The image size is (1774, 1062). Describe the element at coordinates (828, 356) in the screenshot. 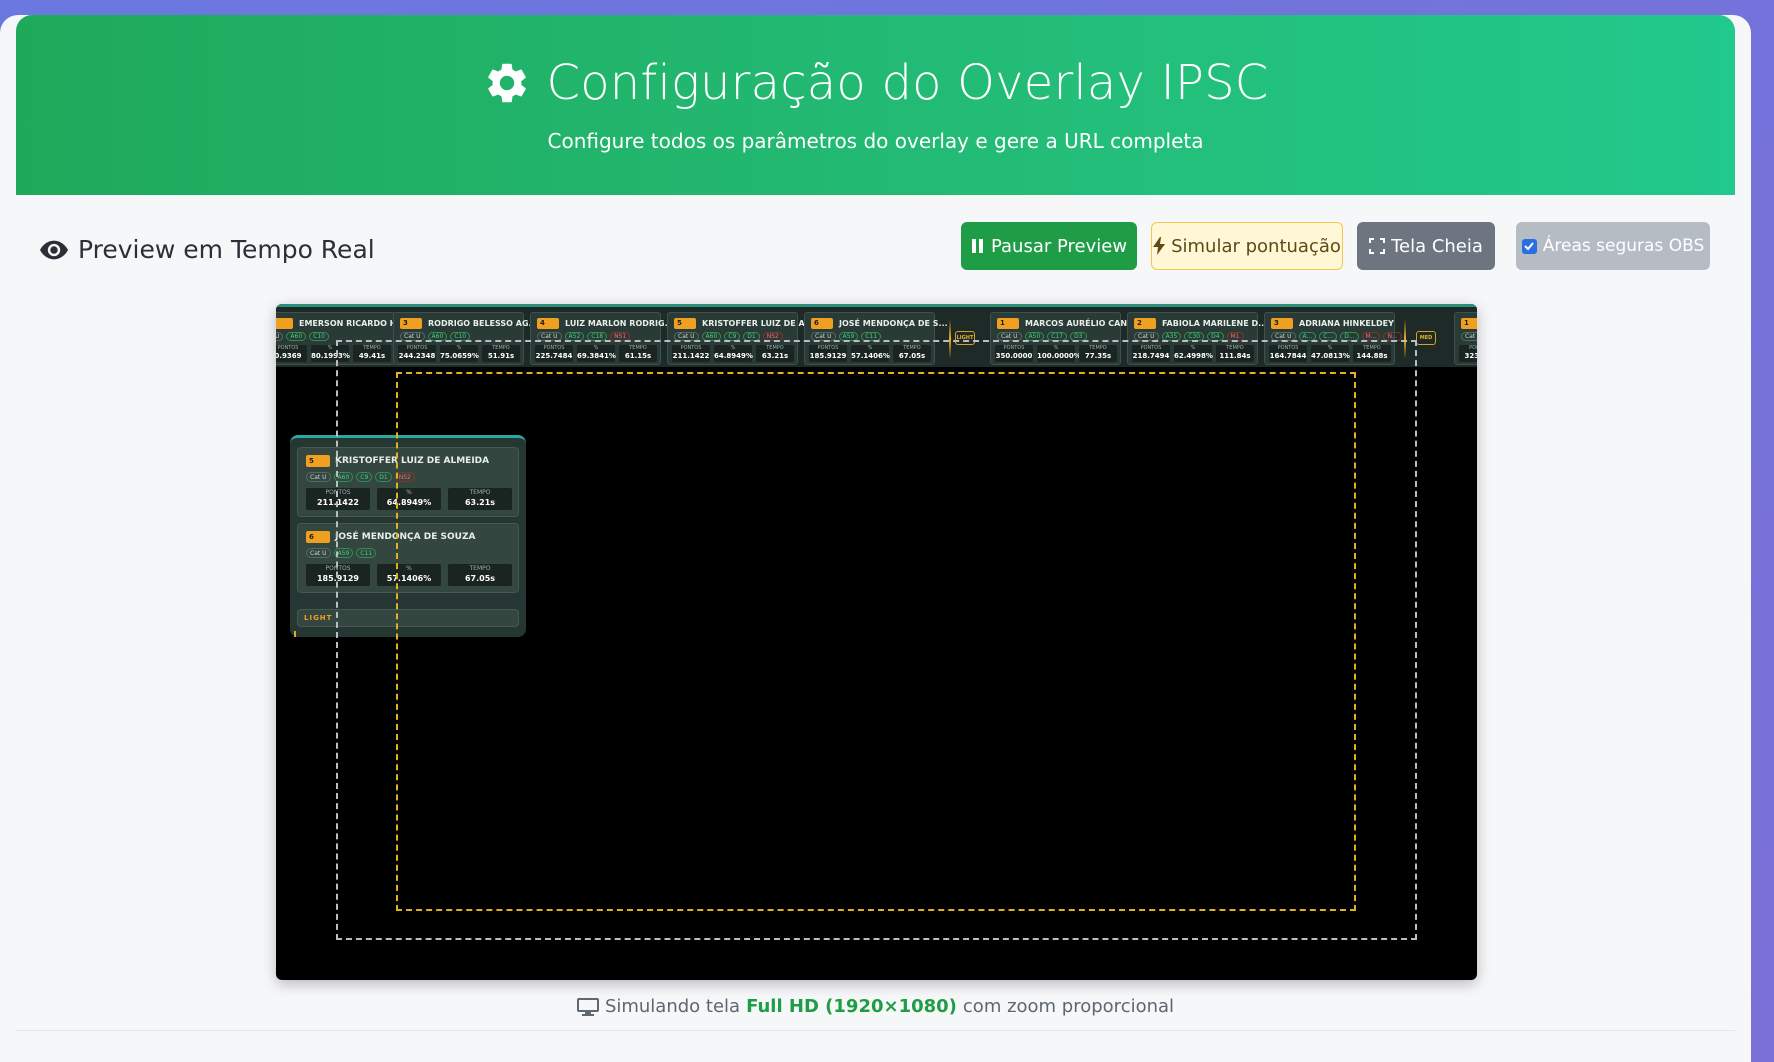

I see `stat-value: 185.9129` at that location.